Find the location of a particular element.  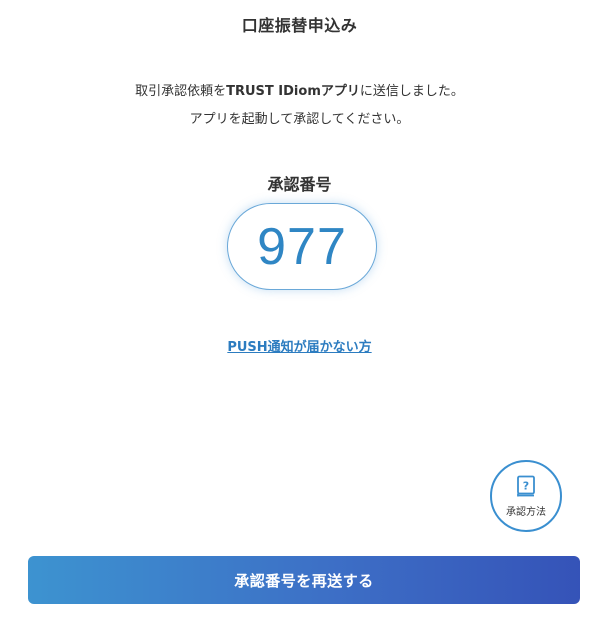

push-not-received-link: PUSH通知が届かない方 is located at coordinates (299, 347).